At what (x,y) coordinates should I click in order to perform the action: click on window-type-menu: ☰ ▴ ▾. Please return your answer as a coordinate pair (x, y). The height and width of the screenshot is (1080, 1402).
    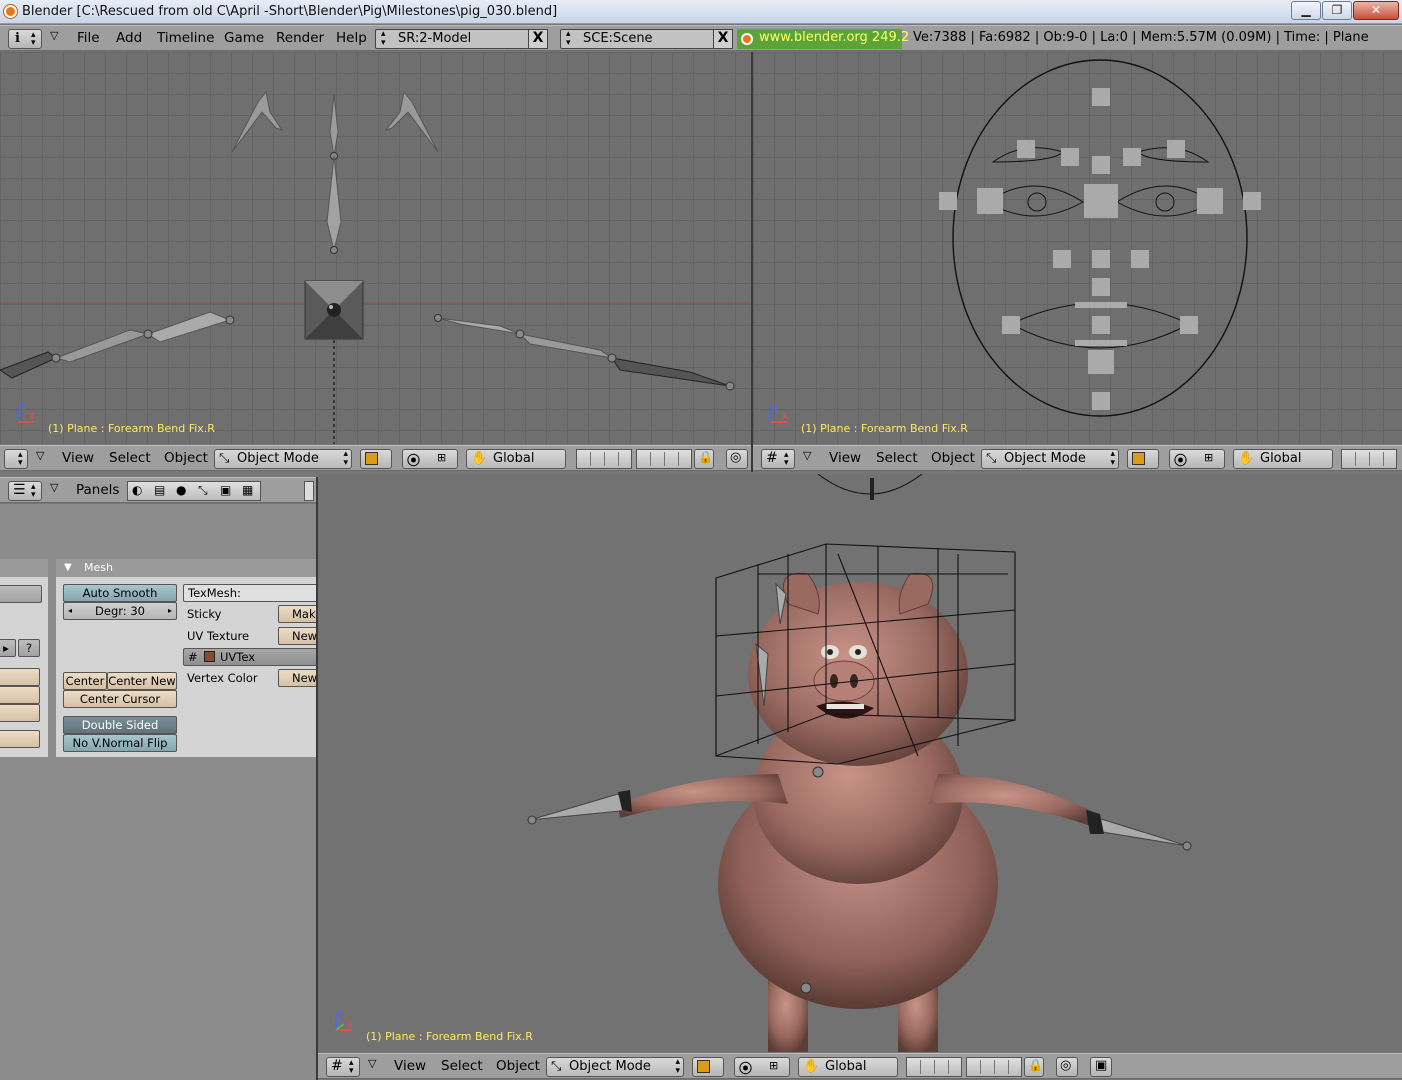
    Looking at the image, I should click on (25, 491).